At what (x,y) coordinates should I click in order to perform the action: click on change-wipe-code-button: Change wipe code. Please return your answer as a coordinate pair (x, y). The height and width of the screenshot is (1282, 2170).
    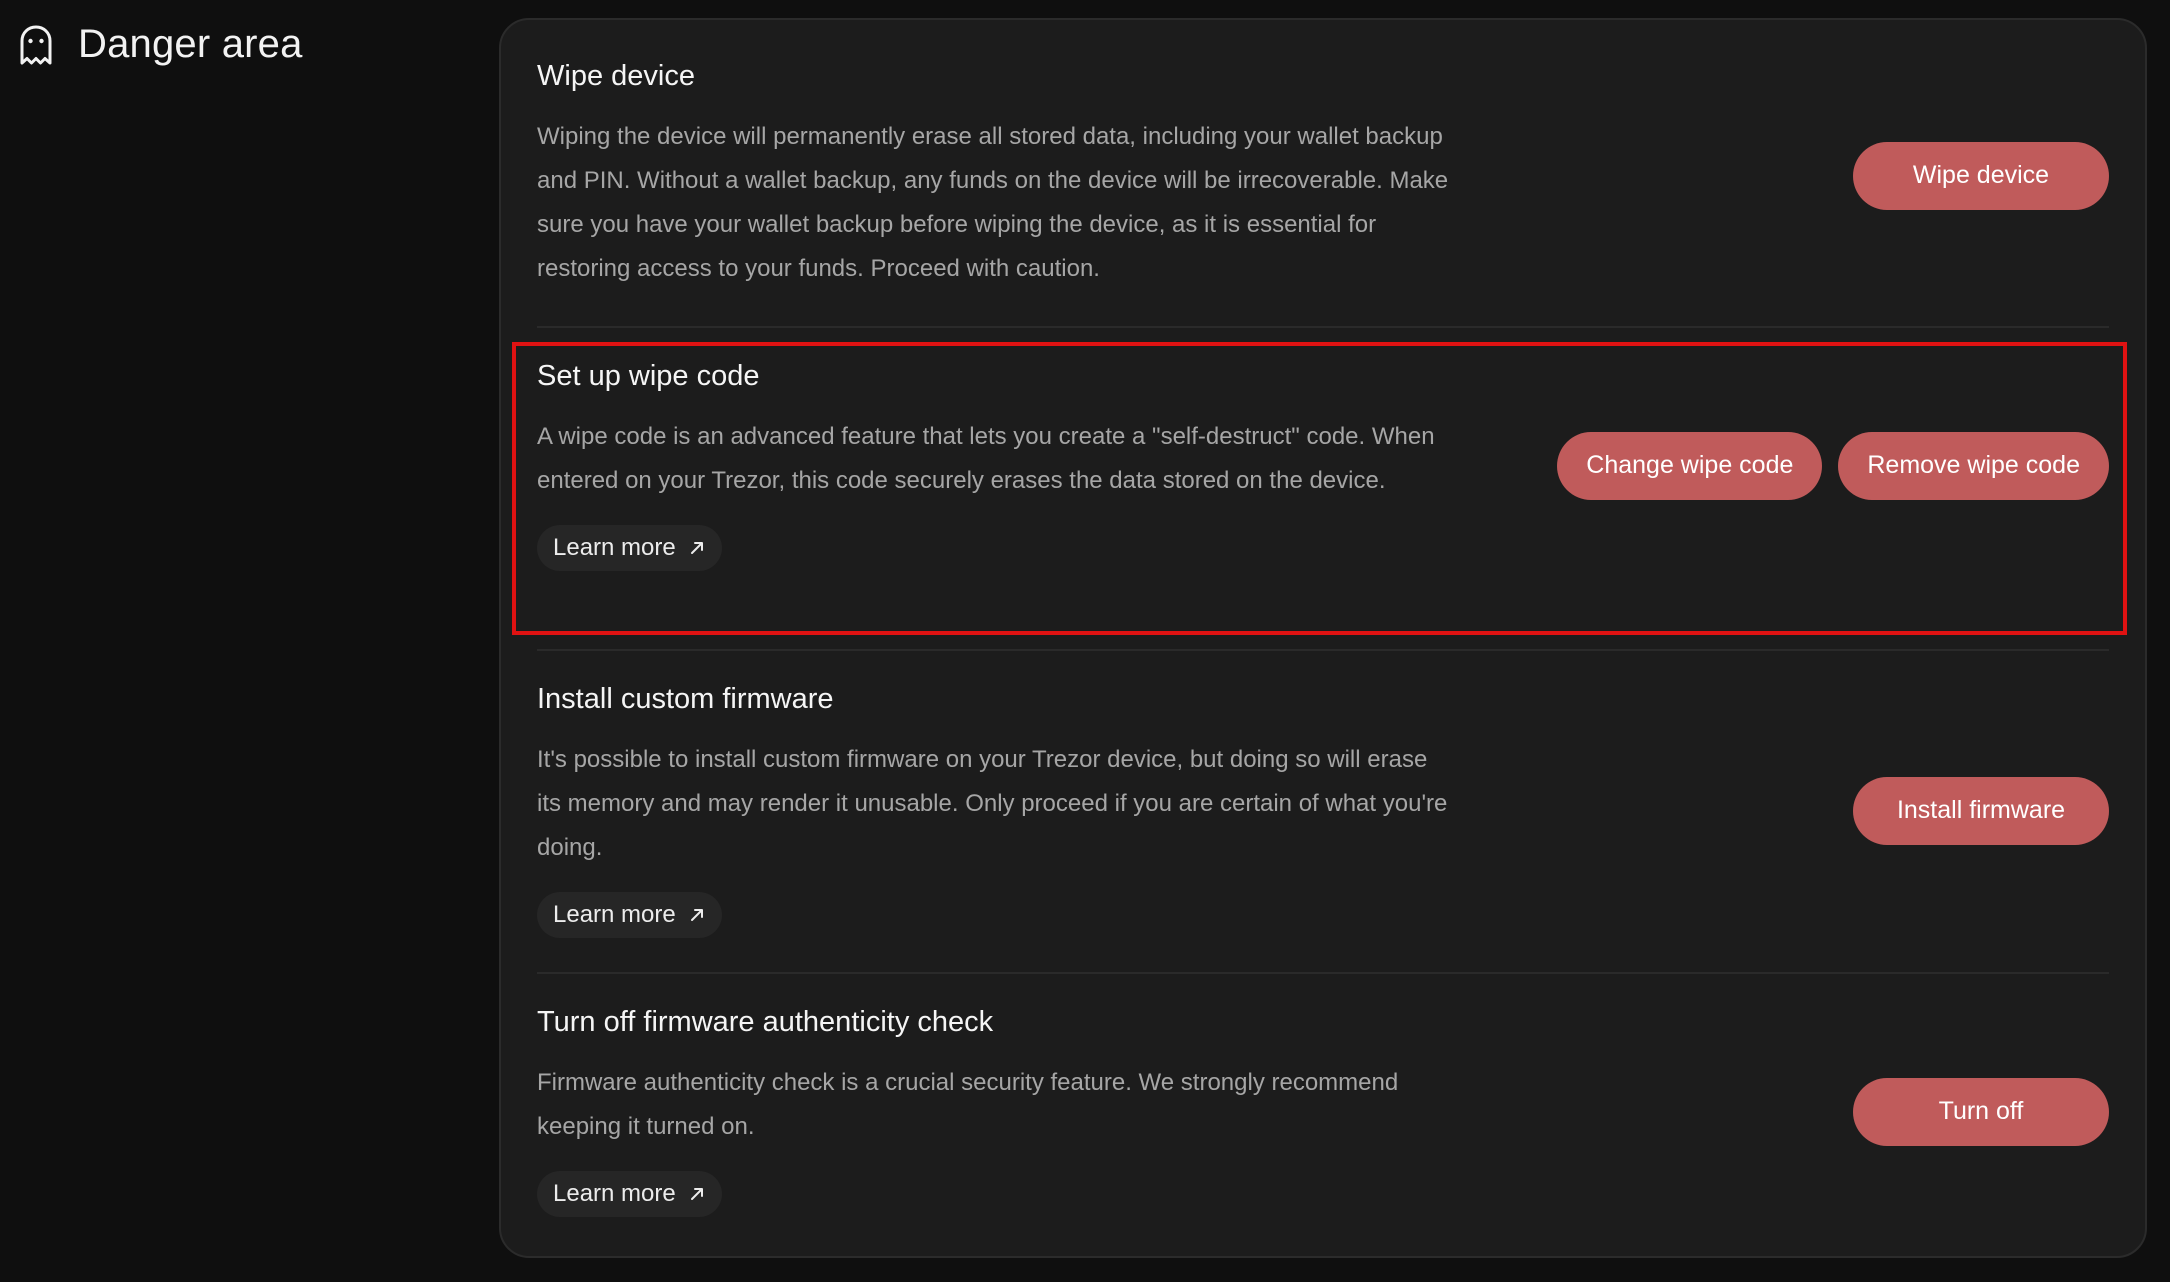
    Looking at the image, I should click on (1690, 465).